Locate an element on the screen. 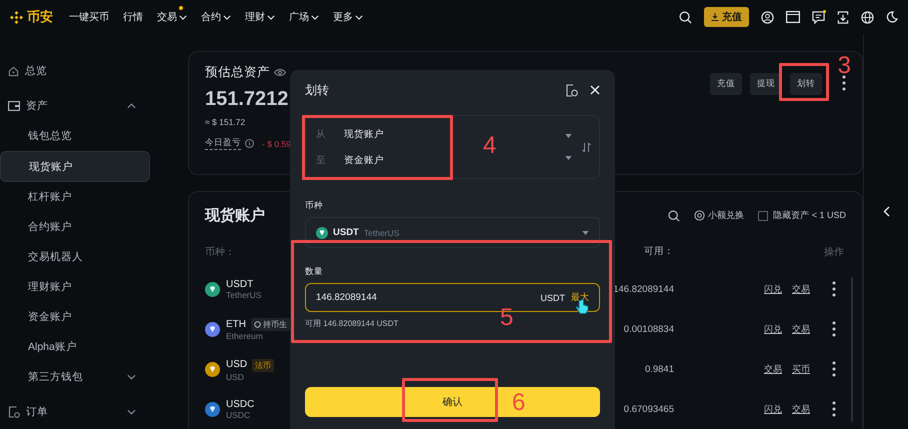  coin-symbol: ETH is located at coordinates (236, 324).